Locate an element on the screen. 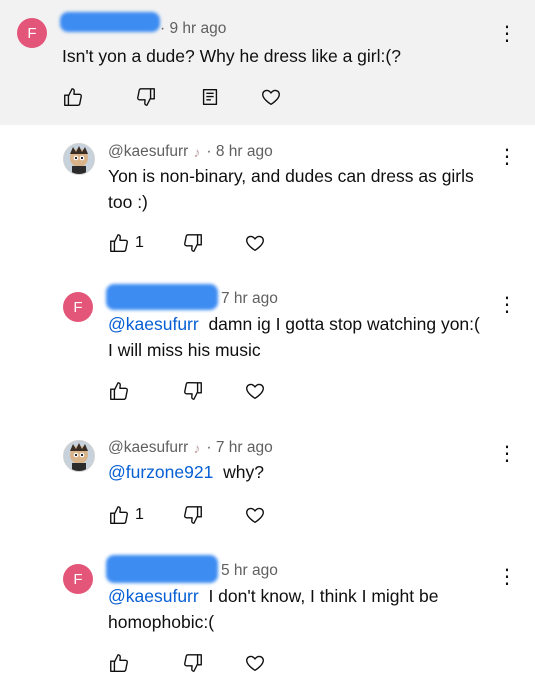 Image resolution: width=535 pixels, height=680 pixels. timestamp: 7 hr ago is located at coordinates (249, 298).